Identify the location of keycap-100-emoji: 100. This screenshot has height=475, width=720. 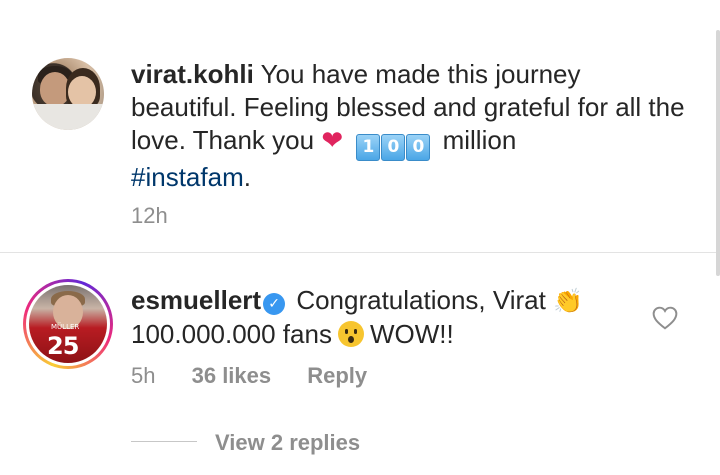
(393, 143).